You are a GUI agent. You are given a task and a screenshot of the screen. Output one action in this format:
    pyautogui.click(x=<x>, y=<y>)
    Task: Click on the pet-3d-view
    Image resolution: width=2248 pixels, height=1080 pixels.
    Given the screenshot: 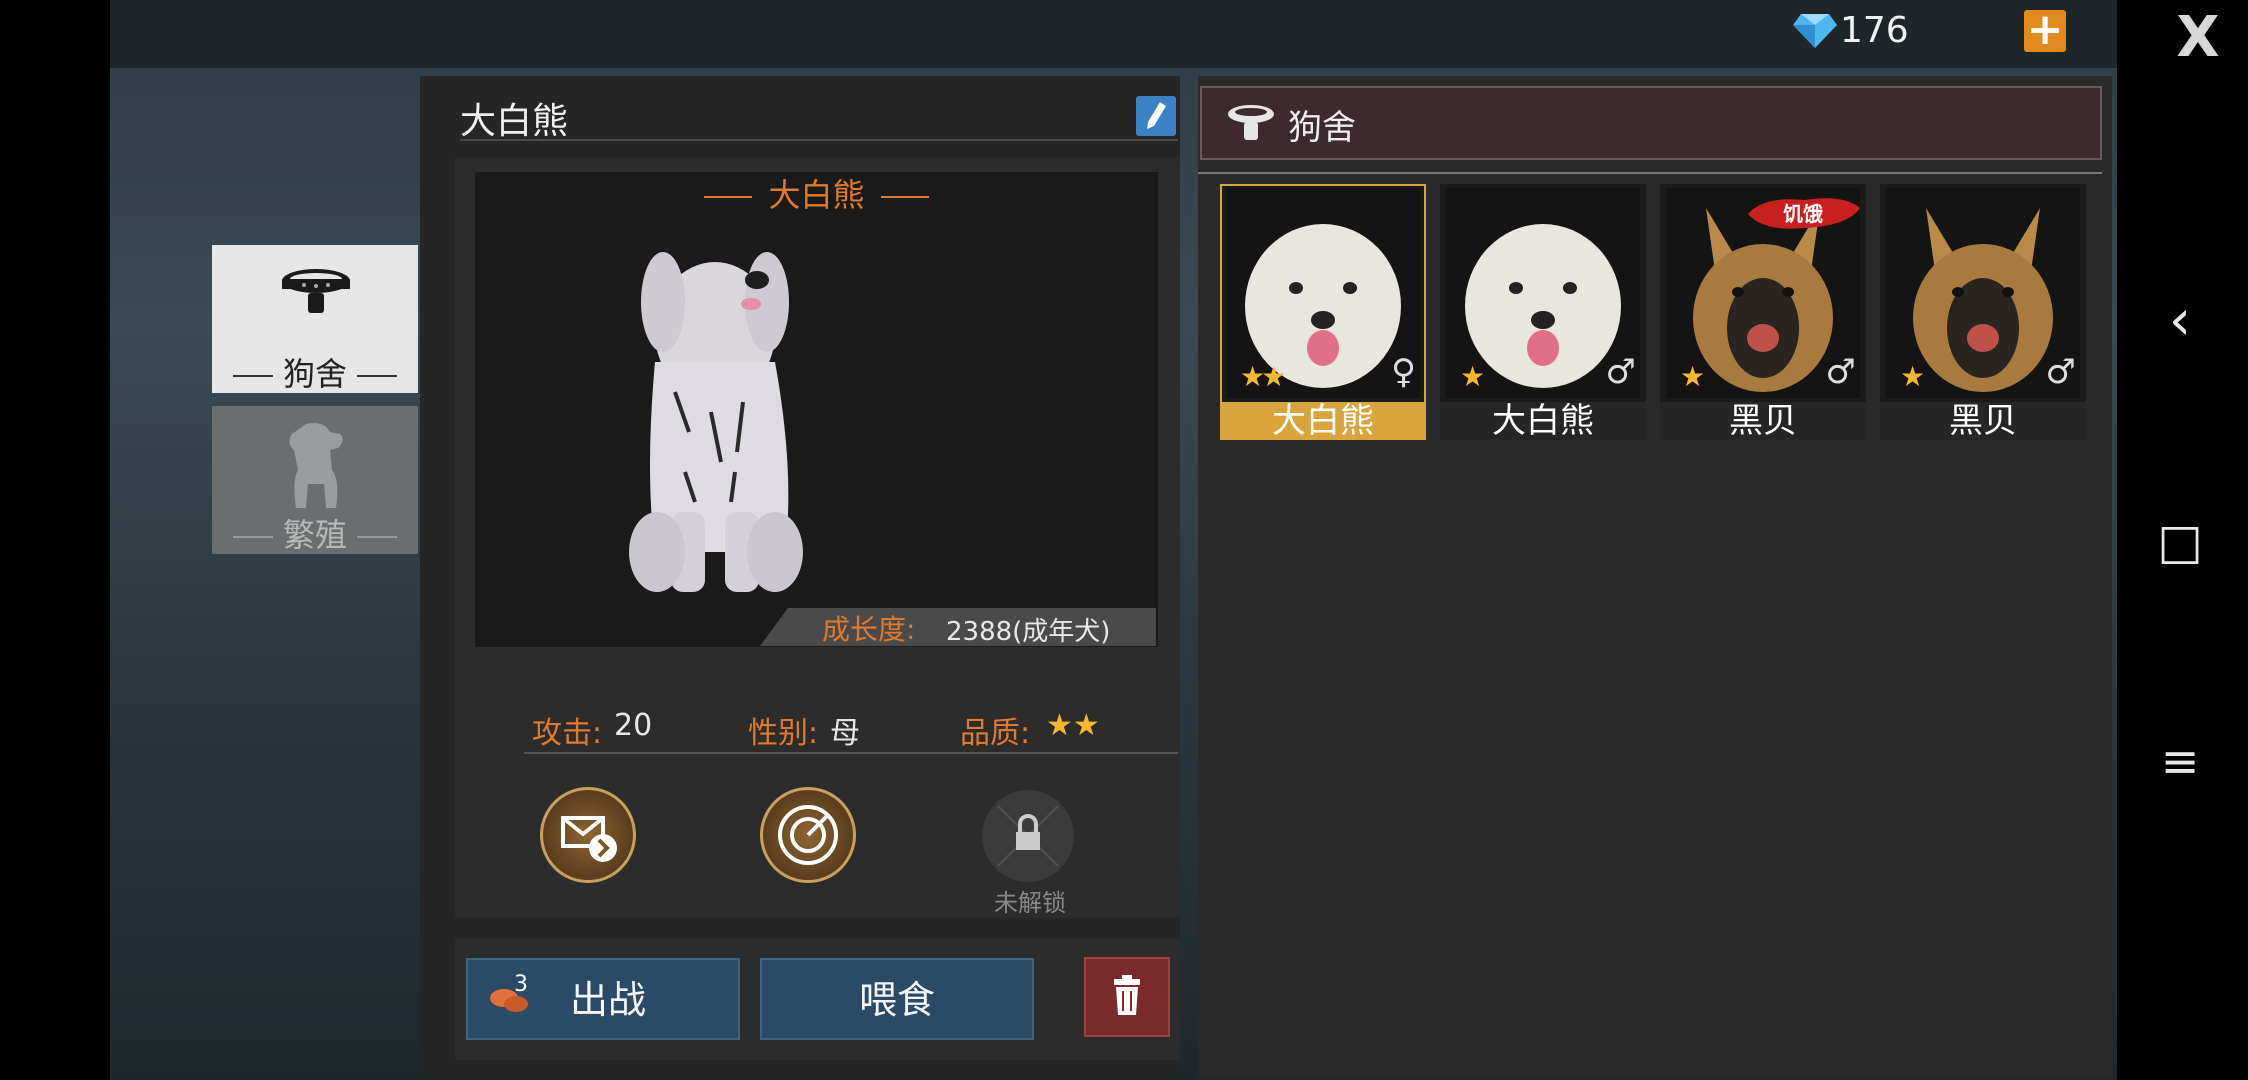 What is the action you would take?
    pyautogui.click(x=816, y=409)
    